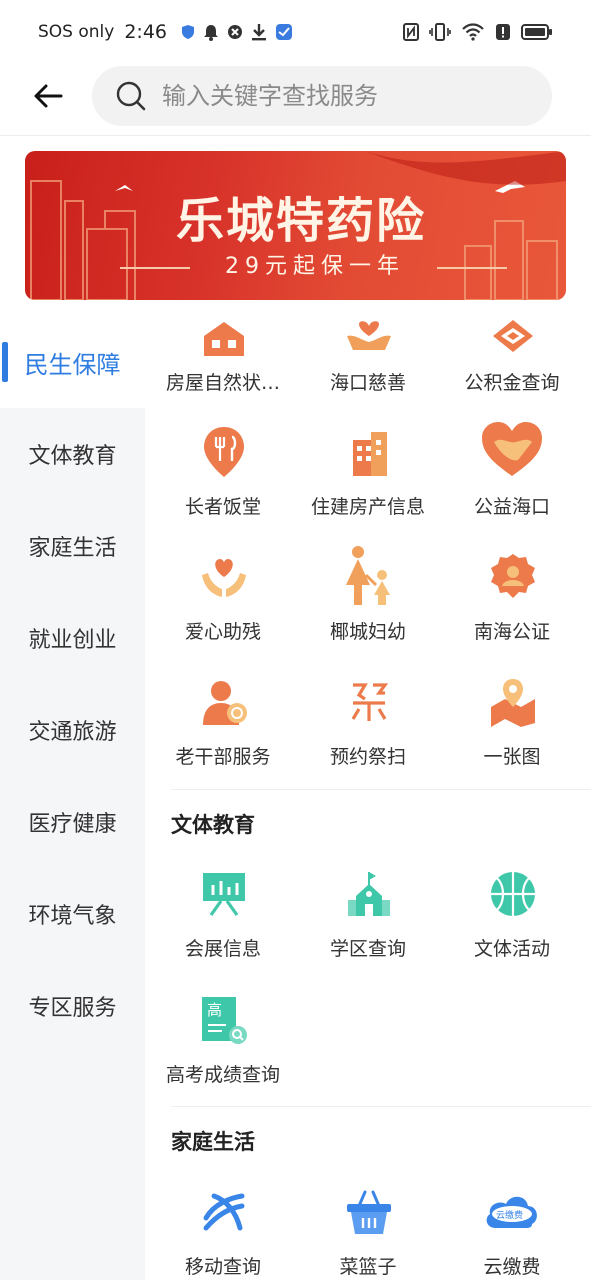  Describe the element at coordinates (511, 632) in the screenshot. I see `service-label: 南海公证` at that location.